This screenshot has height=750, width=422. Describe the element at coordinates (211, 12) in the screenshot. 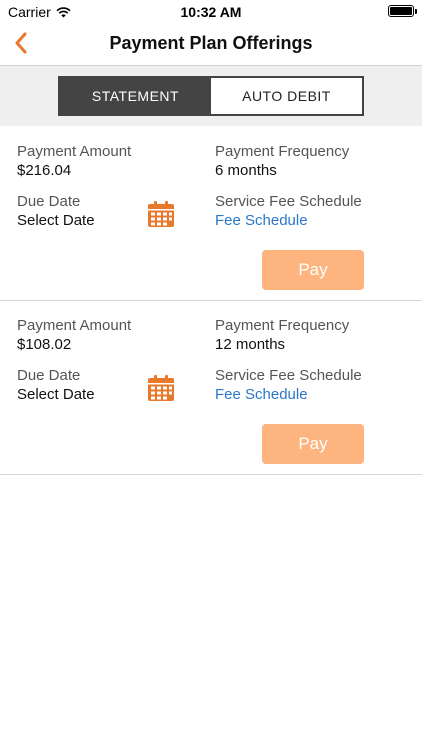

I see `status-time: 10:32 AM` at that location.